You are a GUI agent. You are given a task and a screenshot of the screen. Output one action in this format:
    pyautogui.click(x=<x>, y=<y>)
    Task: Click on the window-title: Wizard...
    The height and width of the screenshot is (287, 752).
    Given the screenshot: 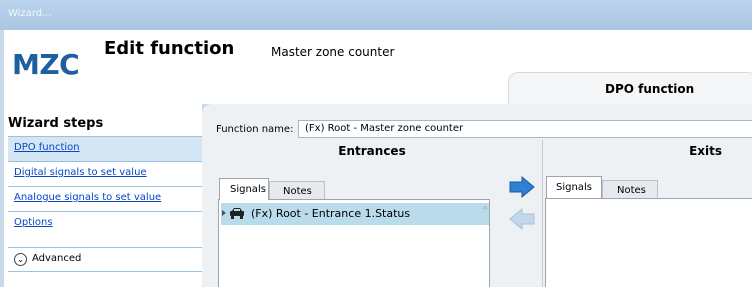 What is the action you would take?
    pyautogui.click(x=30, y=13)
    